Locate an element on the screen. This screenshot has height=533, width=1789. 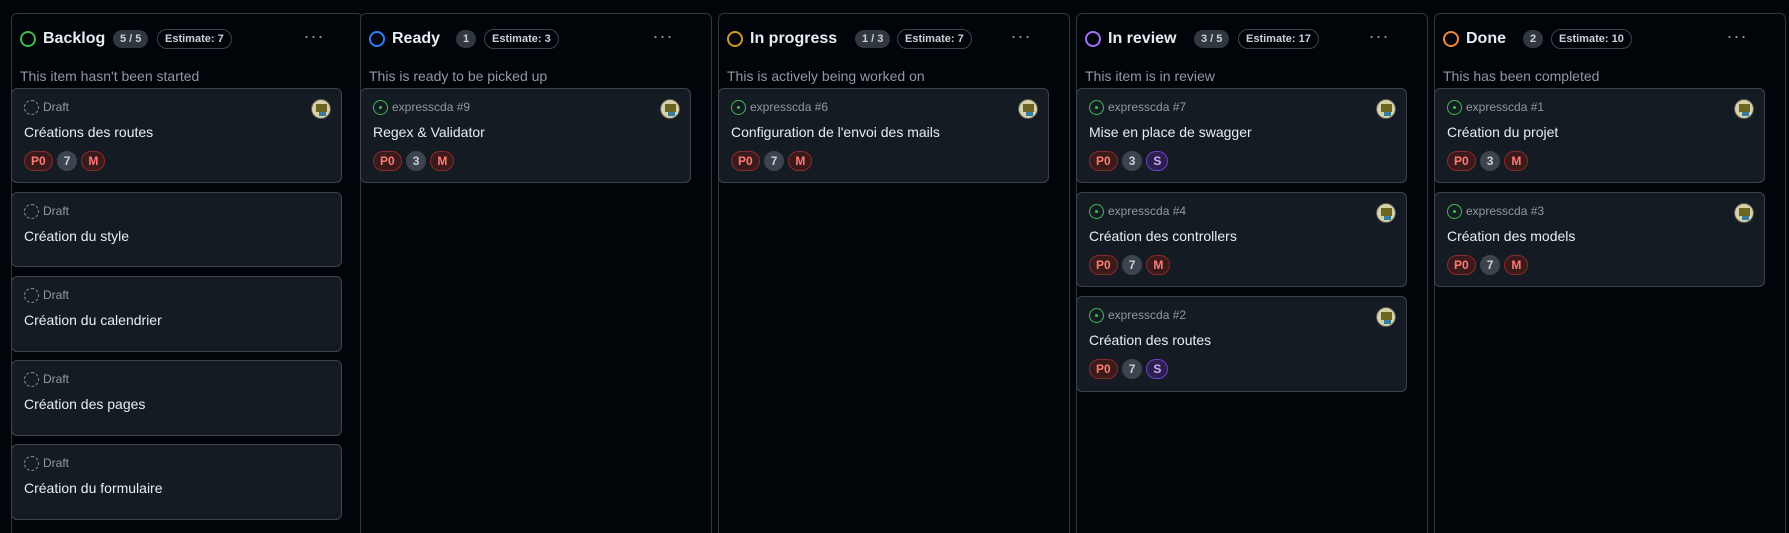
card-title: Créations des routes is located at coordinates (88, 132).